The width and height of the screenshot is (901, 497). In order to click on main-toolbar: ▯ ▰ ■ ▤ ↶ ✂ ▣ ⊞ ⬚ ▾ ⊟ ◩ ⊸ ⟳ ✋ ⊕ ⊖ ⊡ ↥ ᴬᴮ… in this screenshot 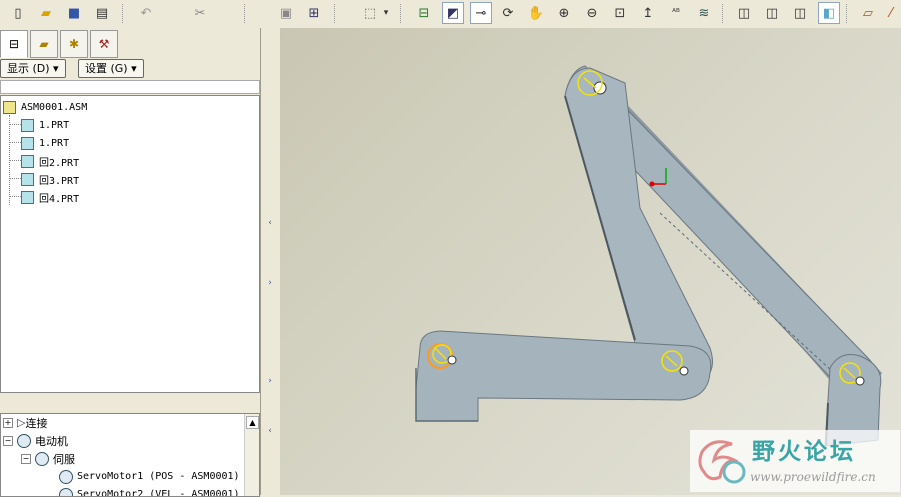, I will do `click(450, 14)`.